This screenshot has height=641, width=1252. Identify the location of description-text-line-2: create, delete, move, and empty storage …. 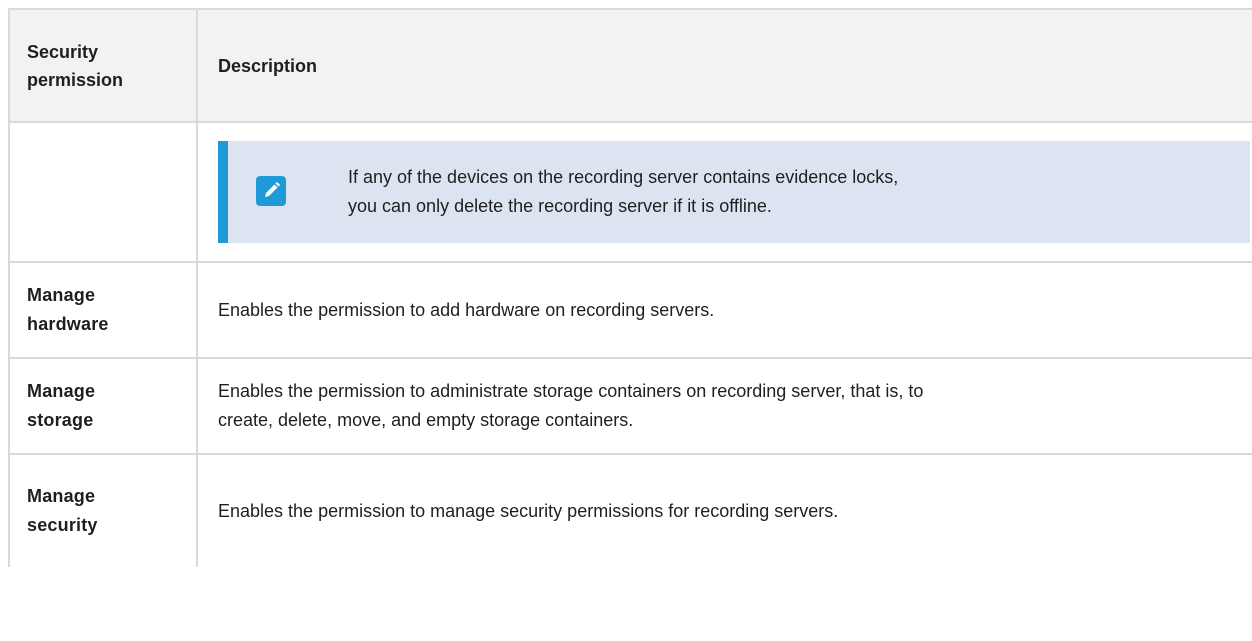
(426, 420).